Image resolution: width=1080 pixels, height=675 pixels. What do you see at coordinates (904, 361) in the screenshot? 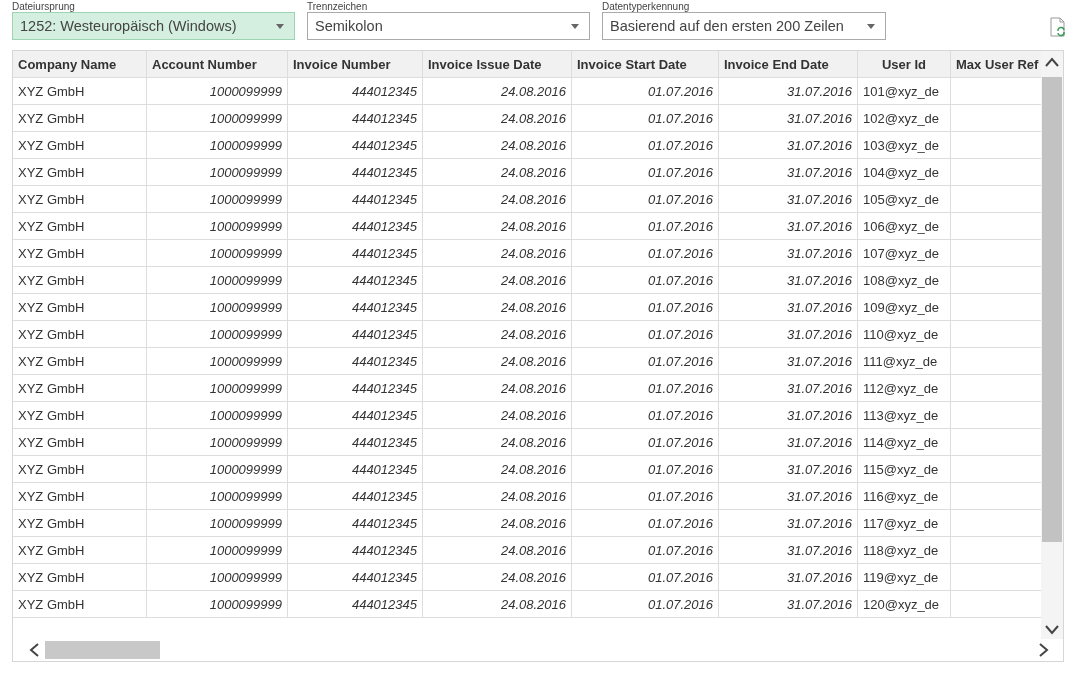
I see `table-cell: 111@xyz_de` at bounding box center [904, 361].